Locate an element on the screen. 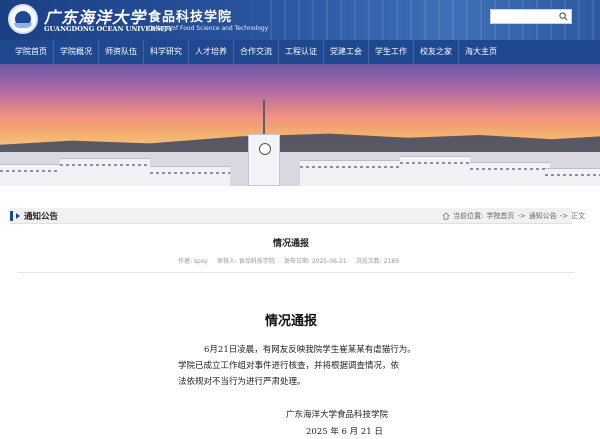  college-name-cn: 食品科技学院 is located at coordinates (190, 17).